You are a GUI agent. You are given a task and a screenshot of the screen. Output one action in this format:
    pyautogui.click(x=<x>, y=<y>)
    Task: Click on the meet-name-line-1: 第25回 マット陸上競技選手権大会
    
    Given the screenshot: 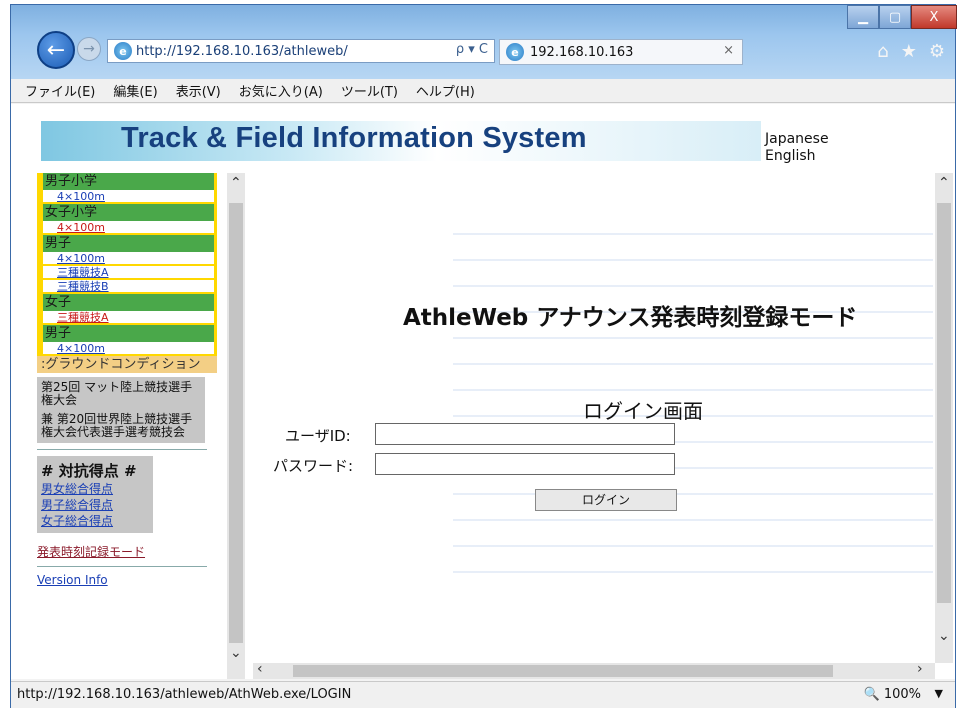 What is the action you would take?
    pyautogui.click(x=117, y=393)
    